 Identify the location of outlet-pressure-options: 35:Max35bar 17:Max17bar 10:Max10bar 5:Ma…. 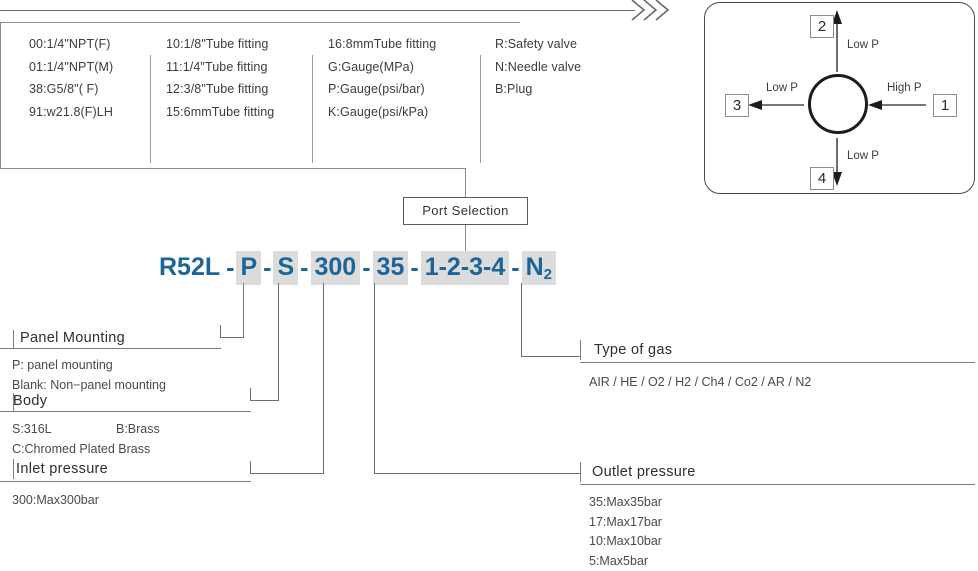
(625, 532).